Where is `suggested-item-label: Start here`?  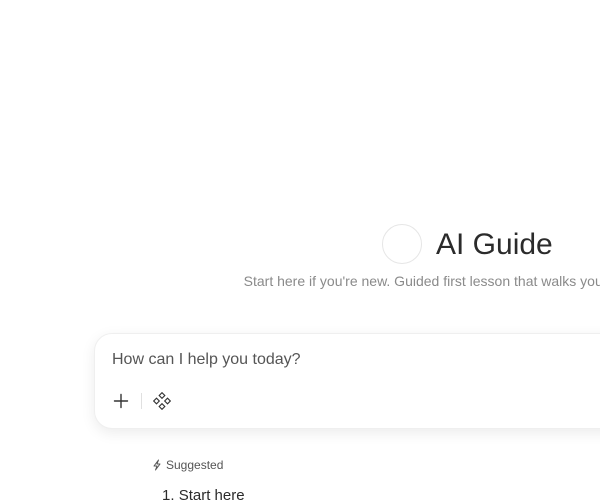
suggested-item-label: Start here is located at coordinates (211, 493).